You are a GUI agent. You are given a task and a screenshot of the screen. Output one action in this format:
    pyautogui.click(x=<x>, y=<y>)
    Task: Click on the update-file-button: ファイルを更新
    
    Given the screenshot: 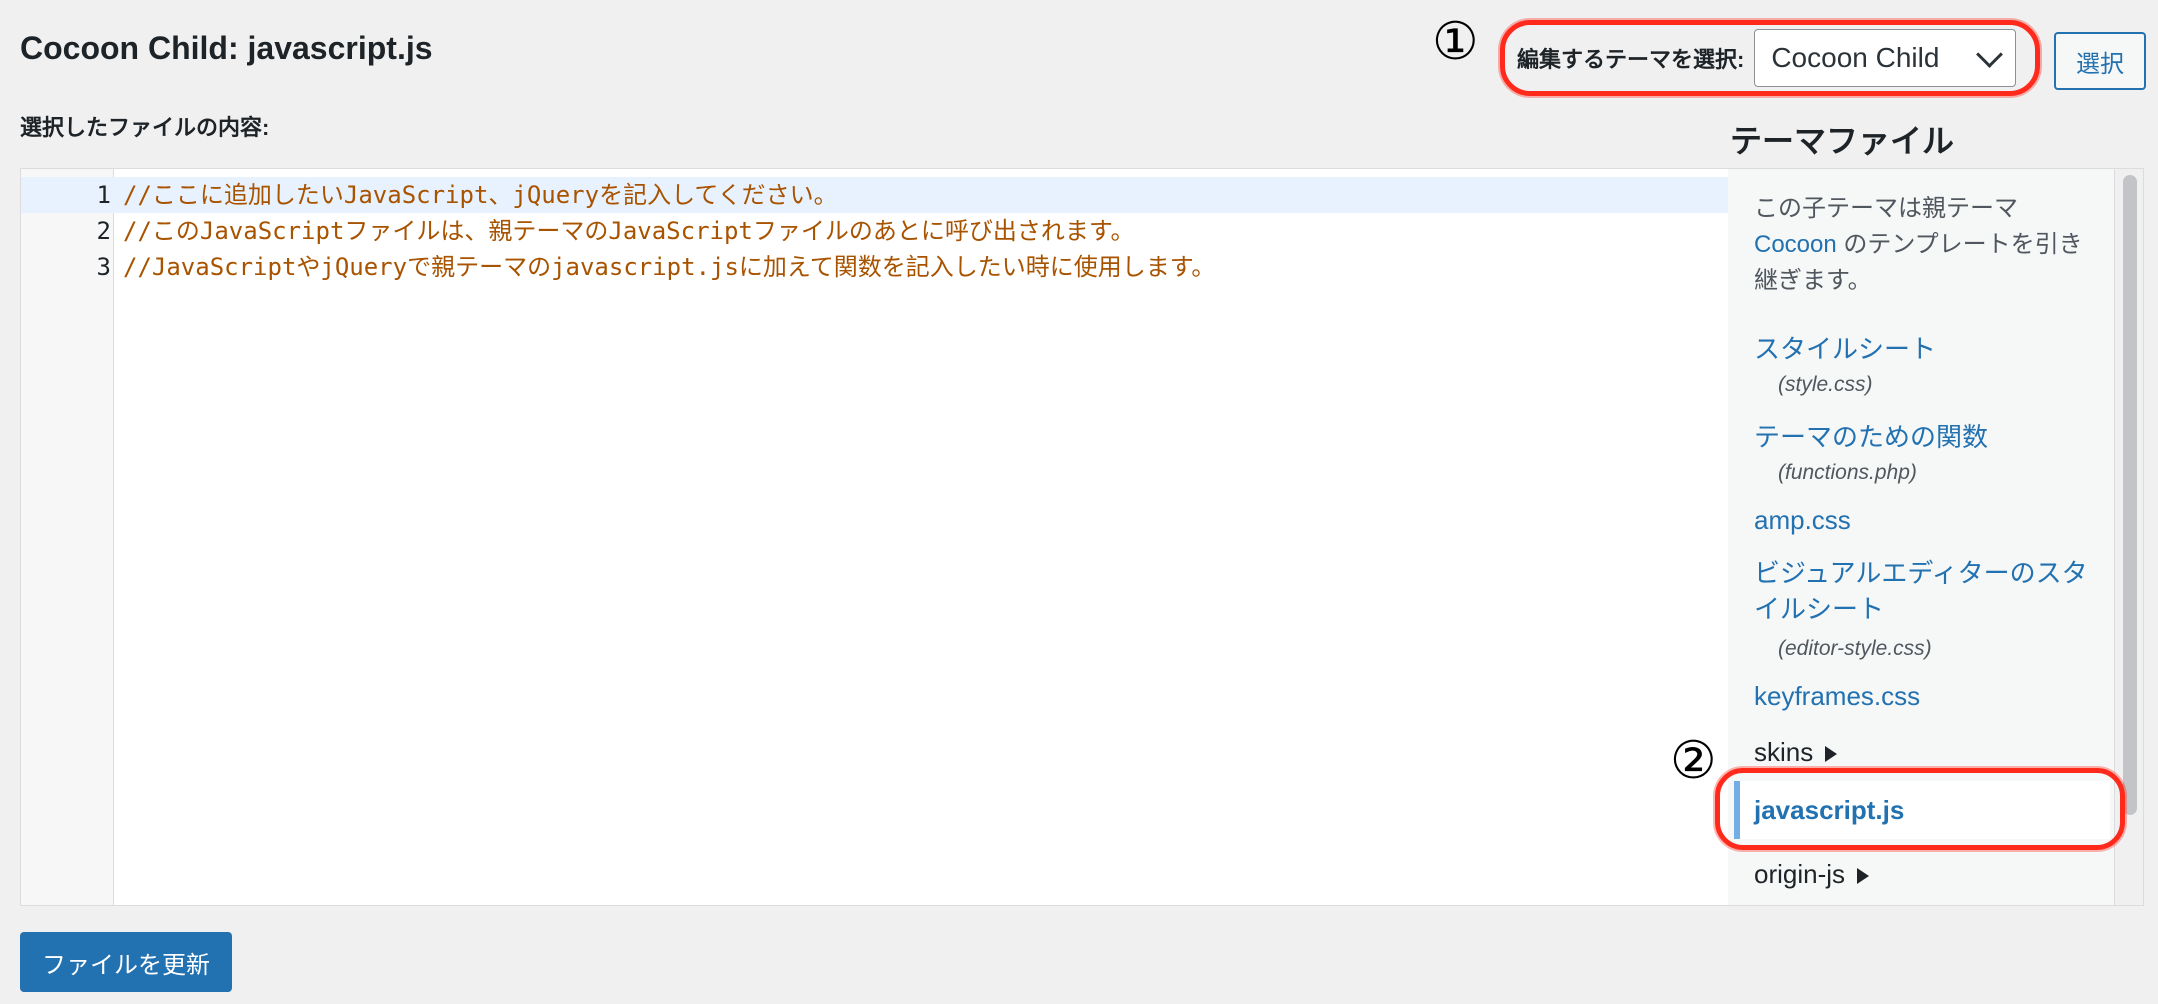 What is the action you would take?
    pyautogui.click(x=126, y=962)
    